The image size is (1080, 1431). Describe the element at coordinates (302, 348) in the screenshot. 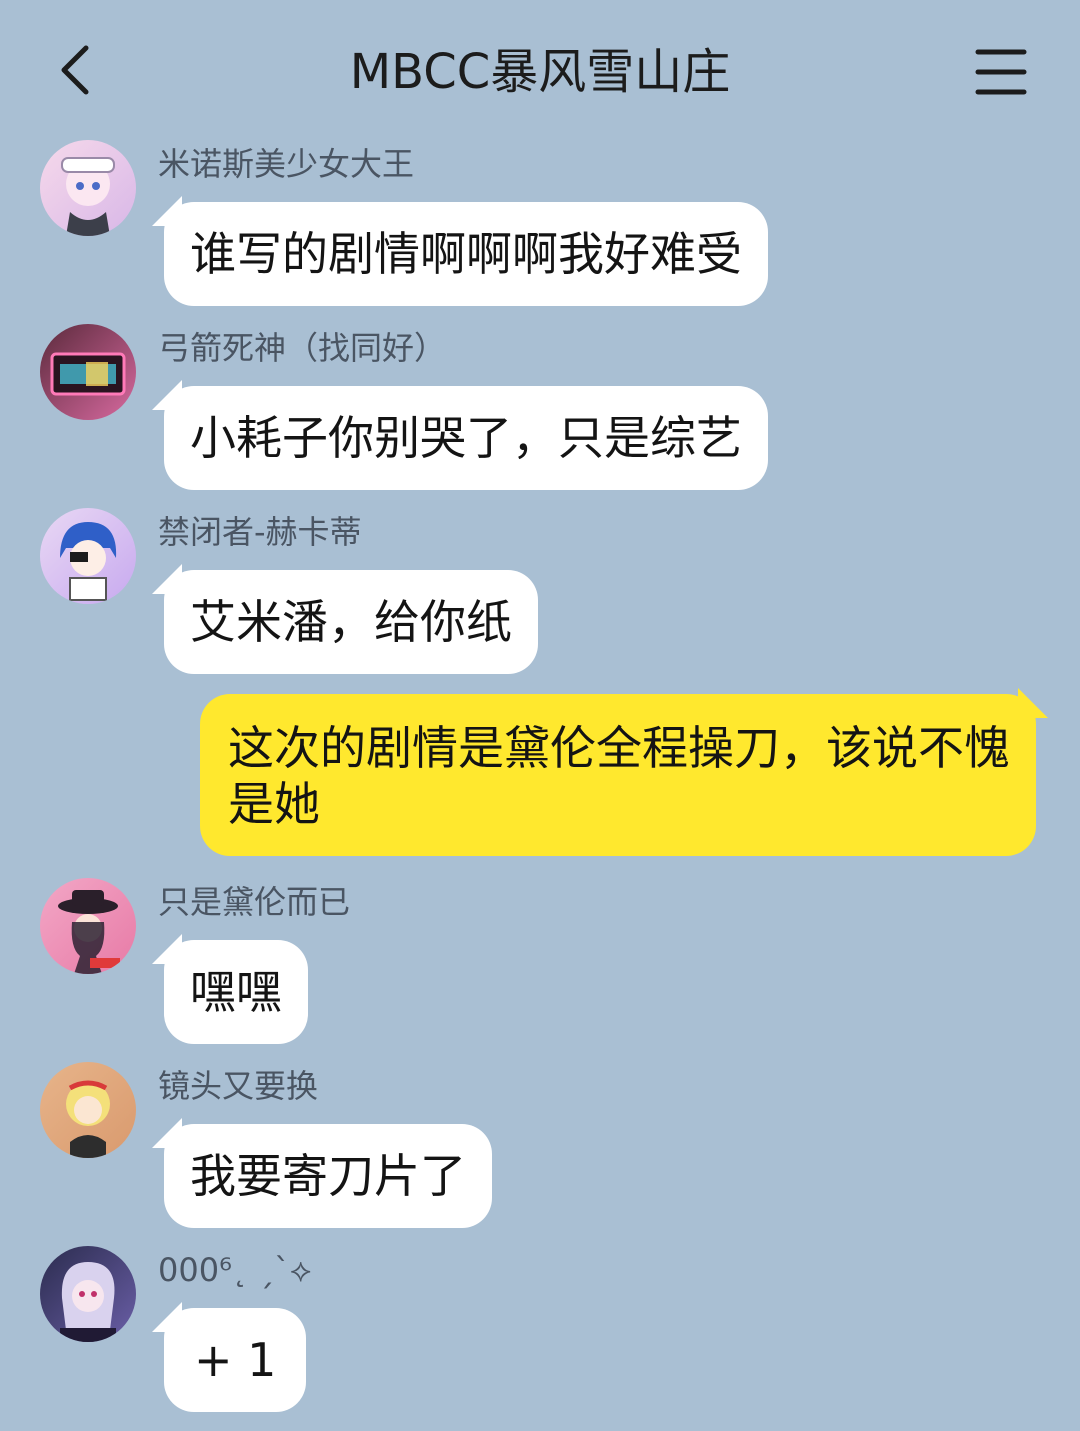

I see `sender-name: 弓箭死神（找同好）` at that location.